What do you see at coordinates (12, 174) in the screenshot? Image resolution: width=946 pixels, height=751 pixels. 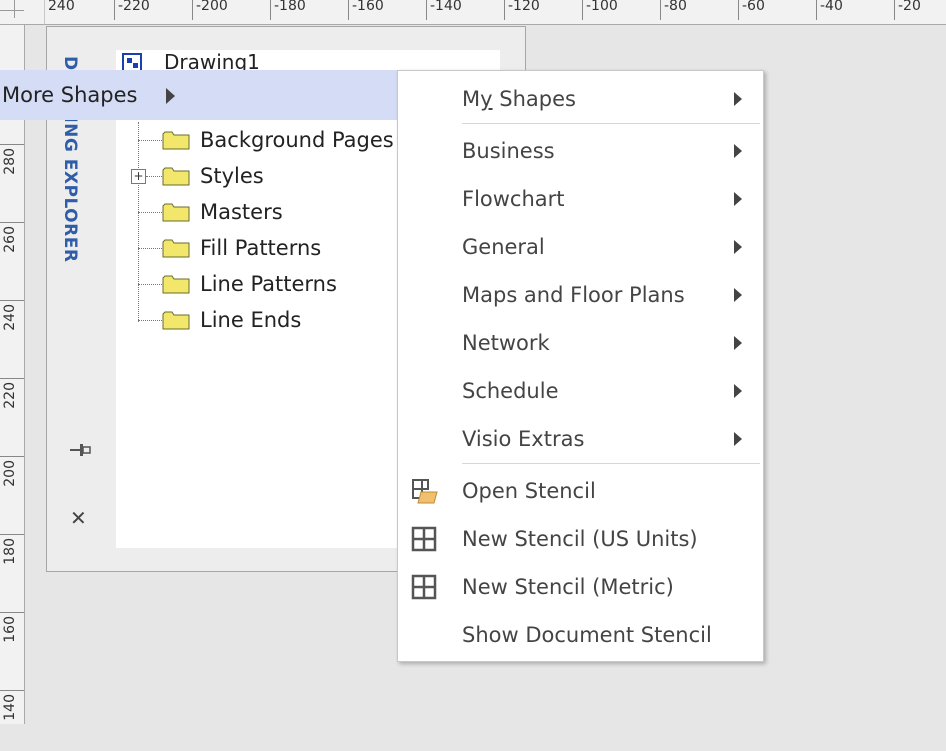 I see `ruler-left-label: 280` at bounding box center [12, 174].